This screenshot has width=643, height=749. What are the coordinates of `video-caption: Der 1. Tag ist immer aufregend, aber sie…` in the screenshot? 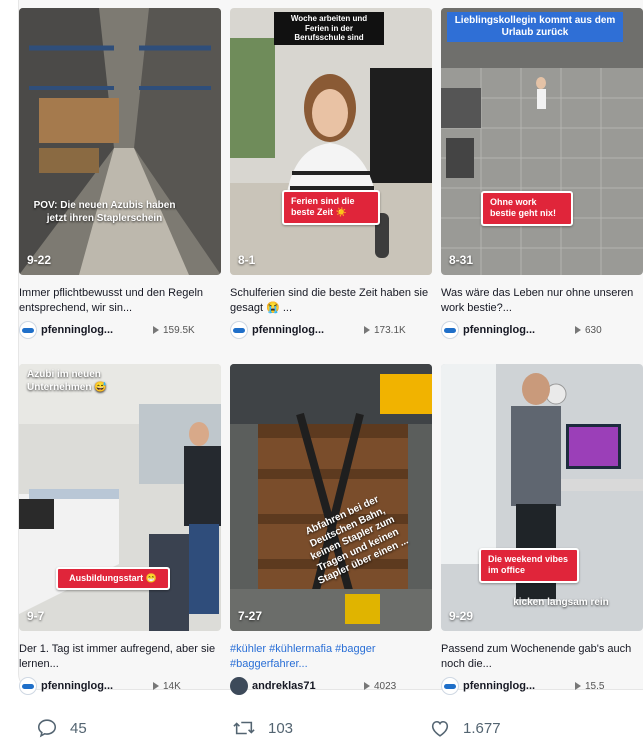 It's located at (121, 657).